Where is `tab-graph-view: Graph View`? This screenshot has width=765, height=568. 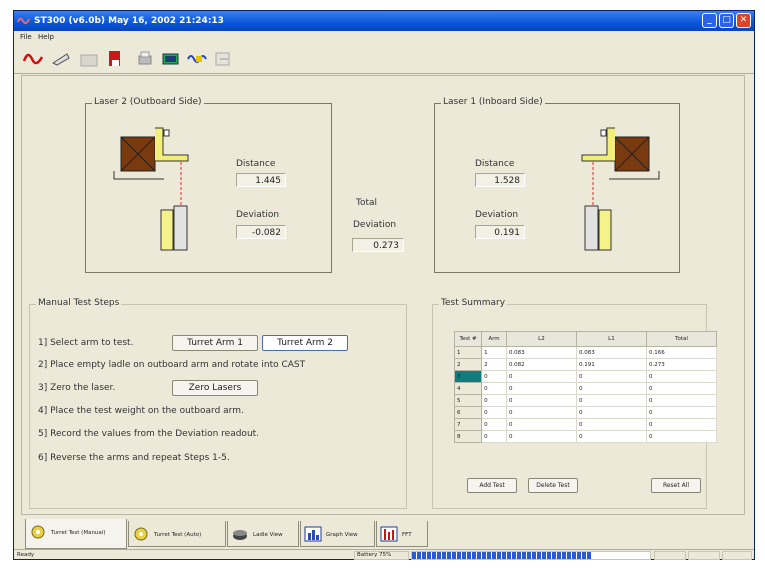
tab-graph-view: Graph View is located at coordinates (337, 534).